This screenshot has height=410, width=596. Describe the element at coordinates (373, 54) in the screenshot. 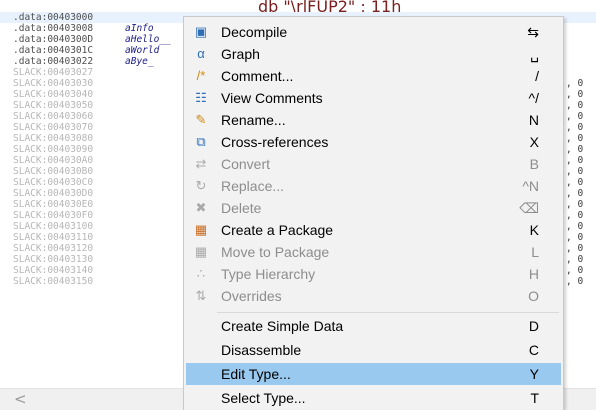

I see `menu-item-graph: α Graph ␣` at that location.